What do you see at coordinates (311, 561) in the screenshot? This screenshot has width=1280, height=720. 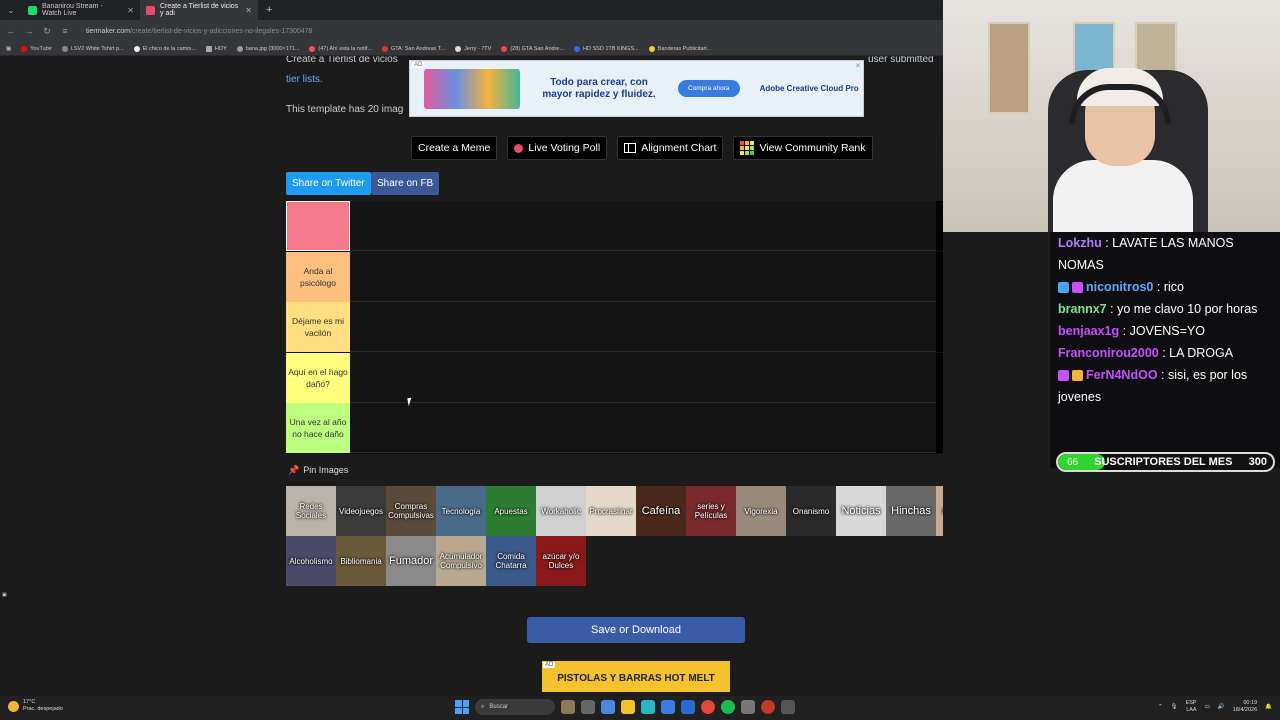 I see `tier-image-item: Alcoholismo` at bounding box center [311, 561].